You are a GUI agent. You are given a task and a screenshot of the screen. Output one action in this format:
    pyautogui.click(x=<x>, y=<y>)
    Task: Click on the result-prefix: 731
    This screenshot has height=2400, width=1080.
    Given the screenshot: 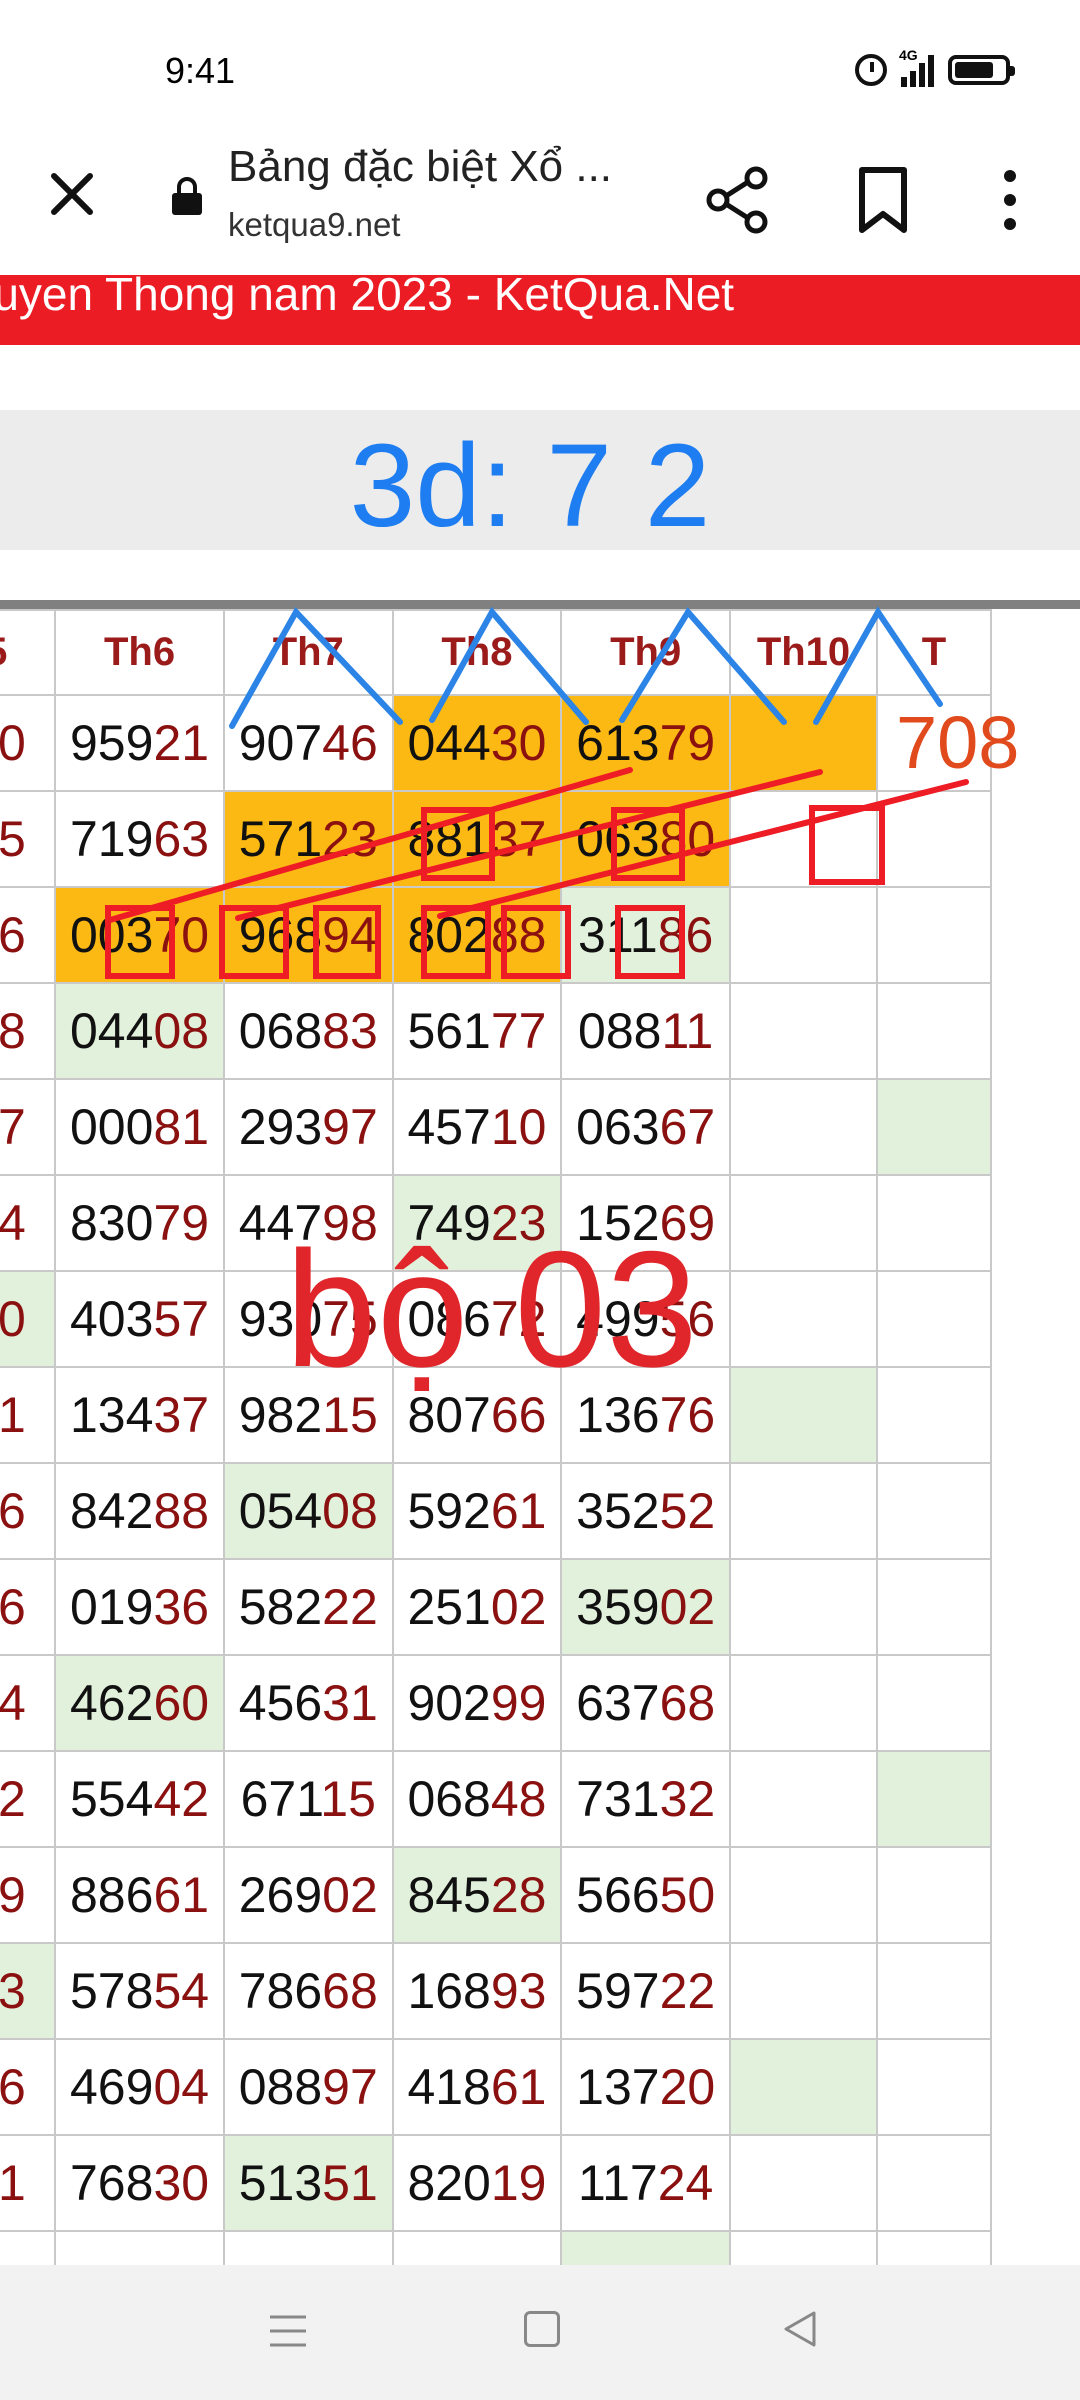 What is the action you would take?
    pyautogui.click(x=618, y=1799)
    